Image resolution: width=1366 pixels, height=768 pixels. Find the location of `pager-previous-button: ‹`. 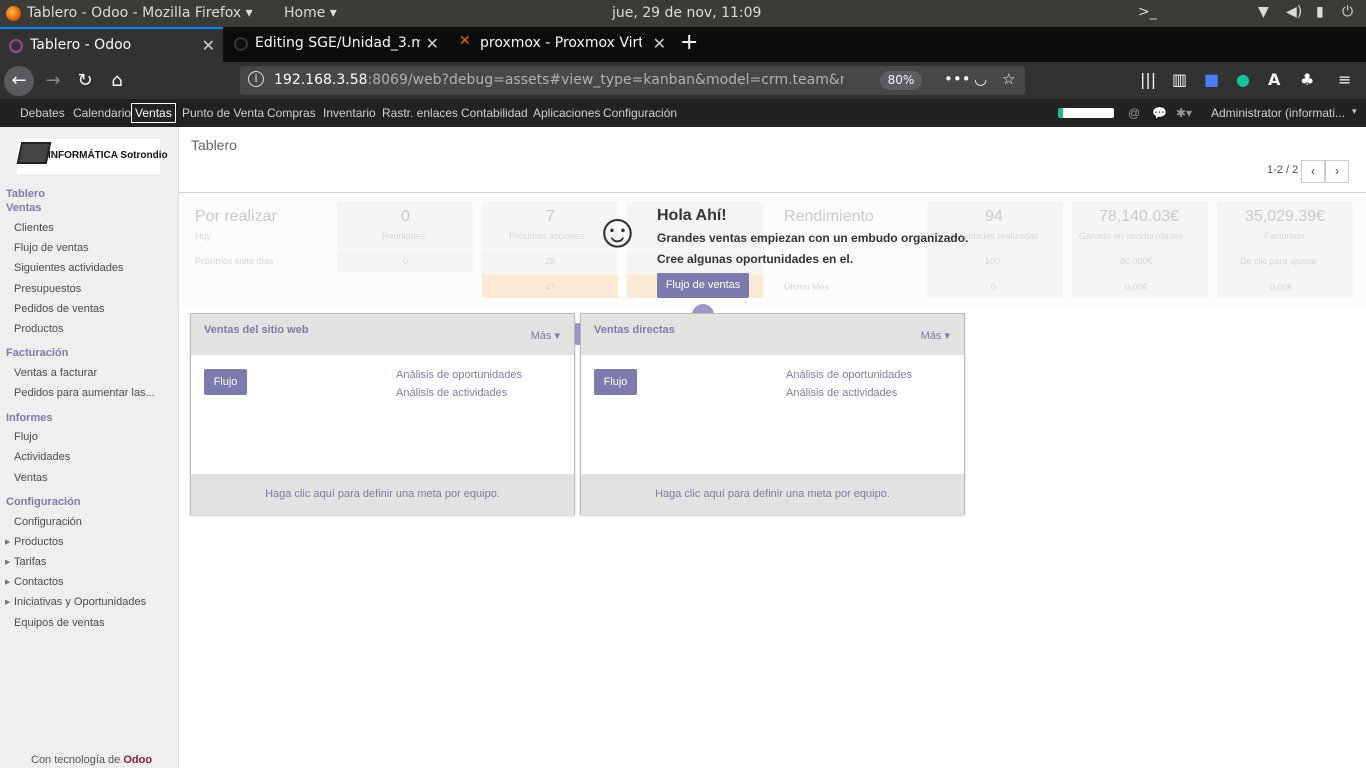

pager-previous-button: ‹ is located at coordinates (1313, 171).